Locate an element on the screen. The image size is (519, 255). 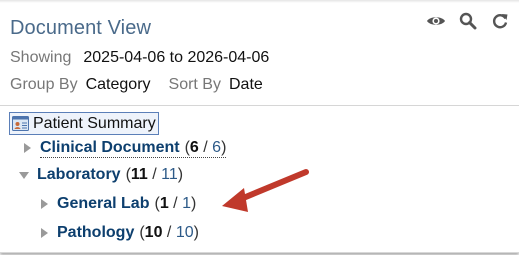
refresh-icon is located at coordinates (500, 21).